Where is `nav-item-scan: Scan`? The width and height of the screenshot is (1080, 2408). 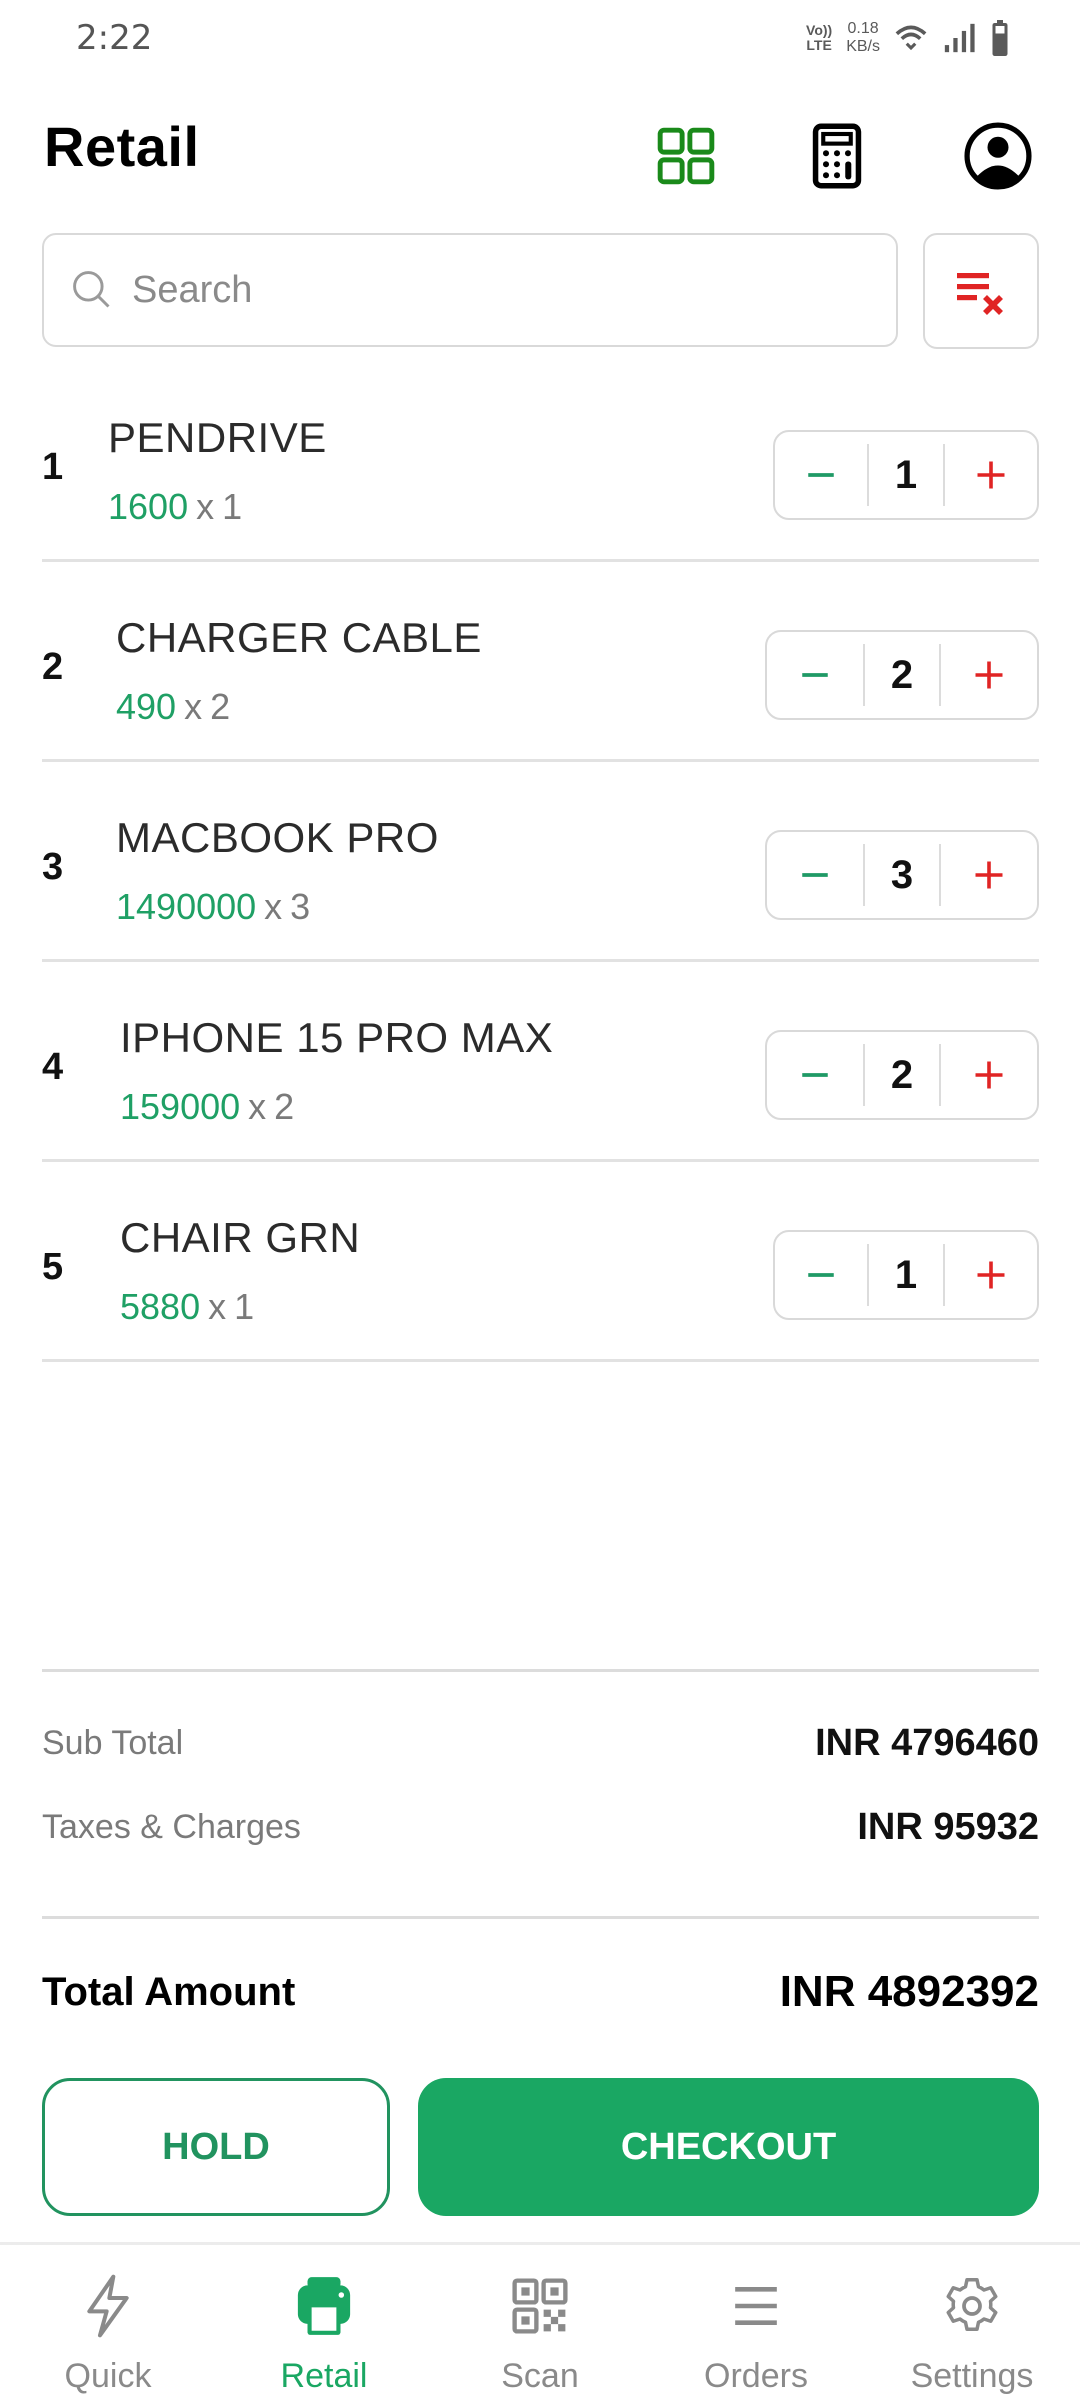
nav-item-scan: Scan is located at coordinates (540, 2326).